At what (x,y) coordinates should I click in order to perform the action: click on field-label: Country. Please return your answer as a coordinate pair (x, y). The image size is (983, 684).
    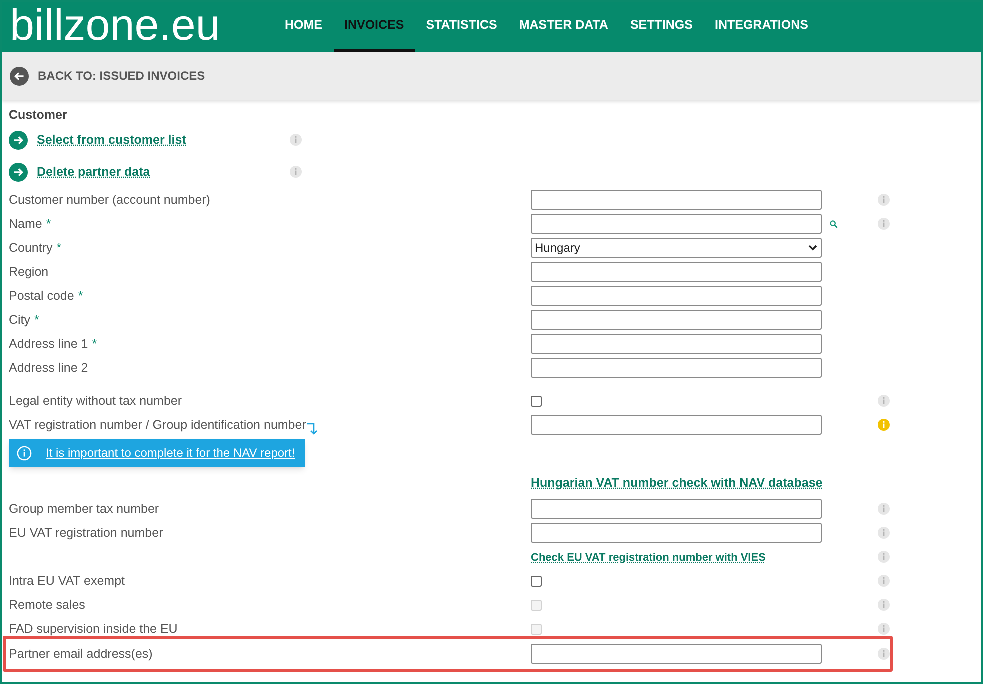
    Looking at the image, I should click on (31, 248).